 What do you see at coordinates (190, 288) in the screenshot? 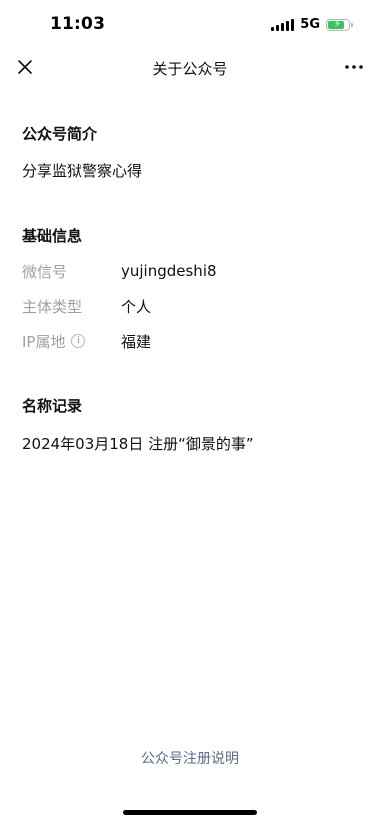
I see `basic-info-section: 基础信息 微信号 yujingdeshi8 主体类型 个人 IP属地 i 福建` at bounding box center [190, 288].